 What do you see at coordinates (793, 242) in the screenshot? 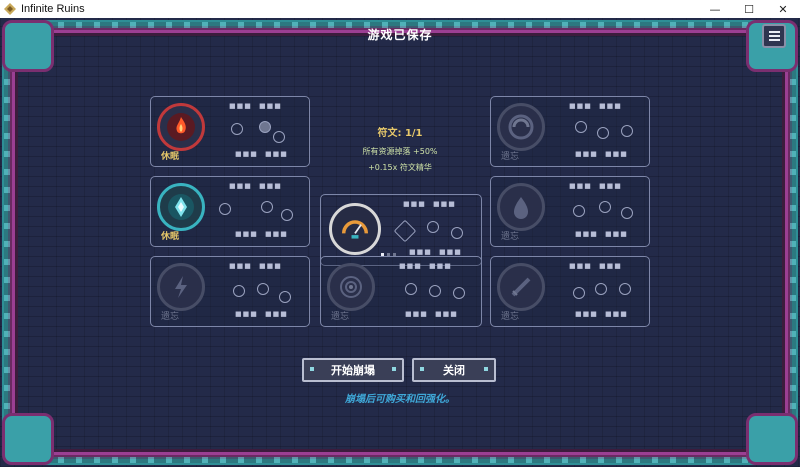
I see `frame-border-right` at bounding box center [793, 242].